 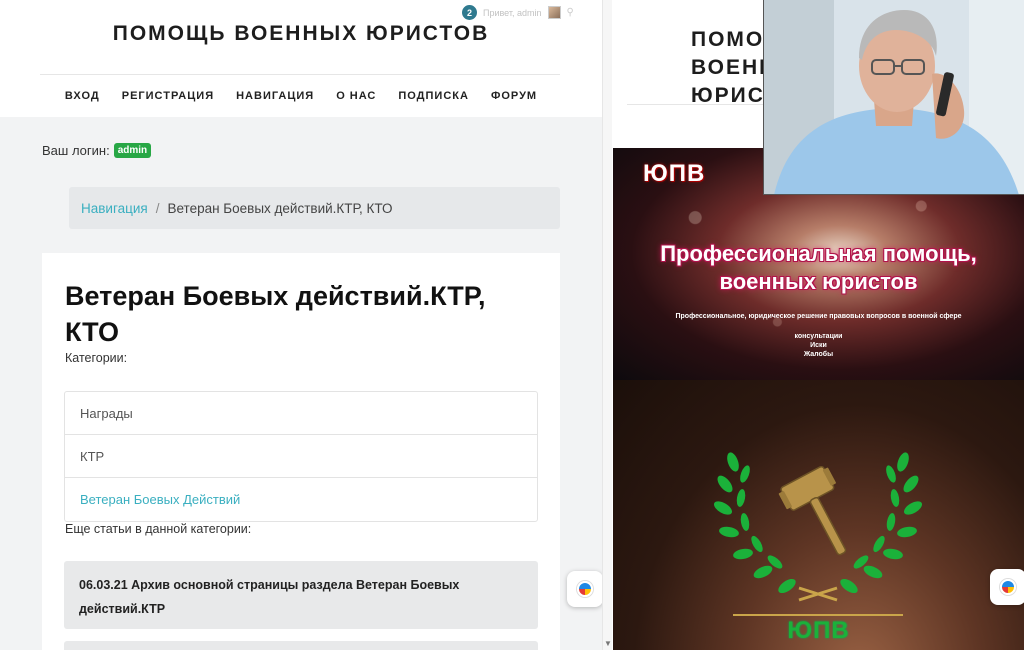 What do you see at coordinates (82, 96) in the screenshot?
I see `menu-item-login: ВХОД` at bounding box center [82, 96].